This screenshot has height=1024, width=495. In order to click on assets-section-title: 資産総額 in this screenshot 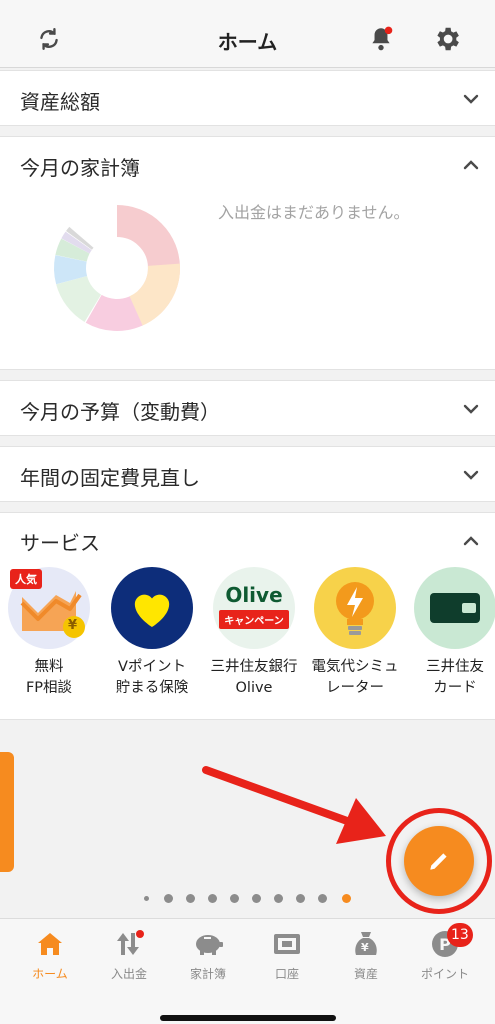, I will do `click(60, 102)`.